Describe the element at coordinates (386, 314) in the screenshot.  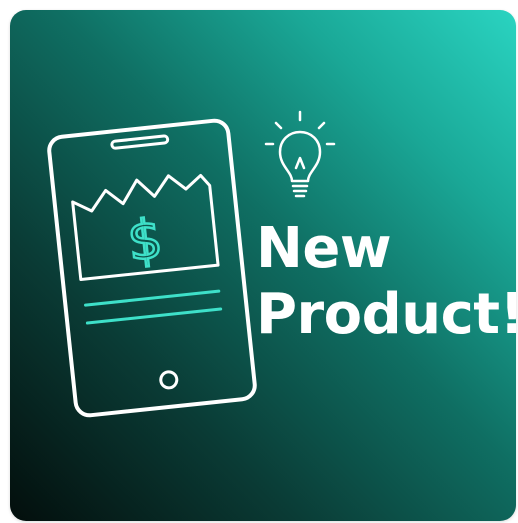
I see `headline-line-2: Product!` at that location.